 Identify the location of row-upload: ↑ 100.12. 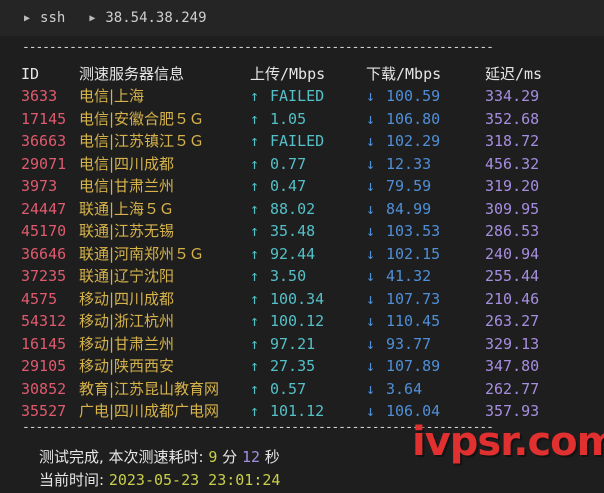
(287, 321).